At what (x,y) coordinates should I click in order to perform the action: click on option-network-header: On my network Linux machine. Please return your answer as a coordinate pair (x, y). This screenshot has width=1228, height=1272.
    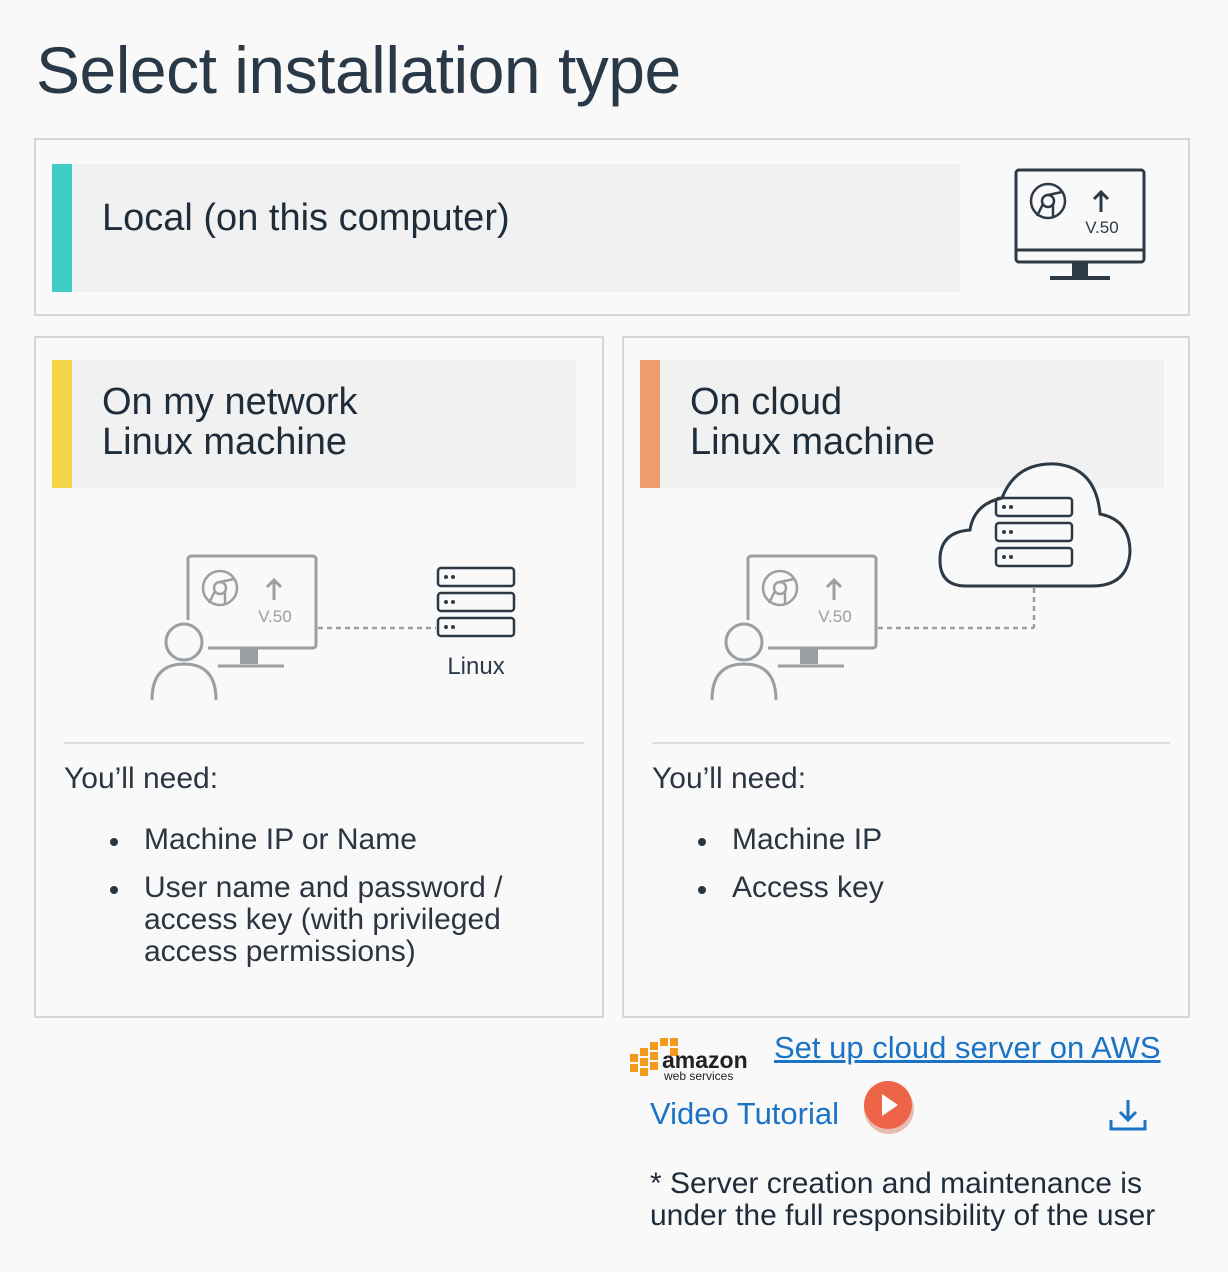
    Looking at the image, I should click on (314, 424).